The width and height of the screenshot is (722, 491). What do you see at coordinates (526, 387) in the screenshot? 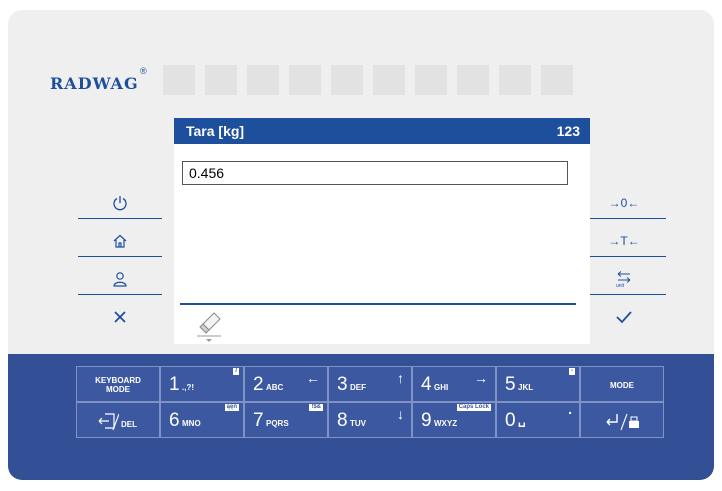
I see `key-letters: JKL` at bounding box center [526, 387].